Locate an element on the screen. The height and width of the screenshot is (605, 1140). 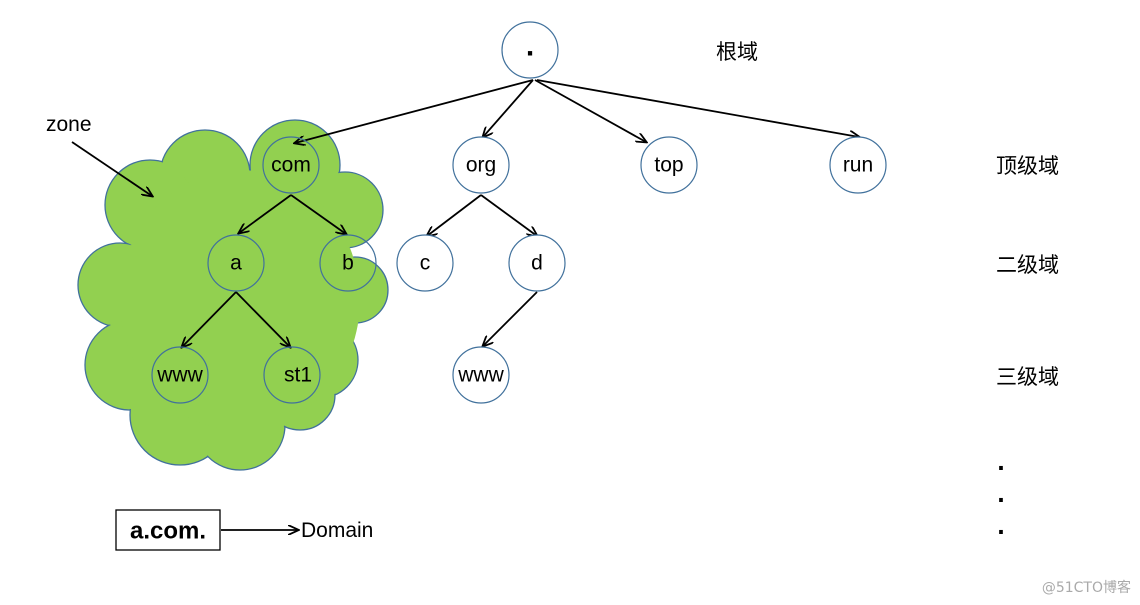
label-tld: 顶级域 is located at coordinates (1027, 166).